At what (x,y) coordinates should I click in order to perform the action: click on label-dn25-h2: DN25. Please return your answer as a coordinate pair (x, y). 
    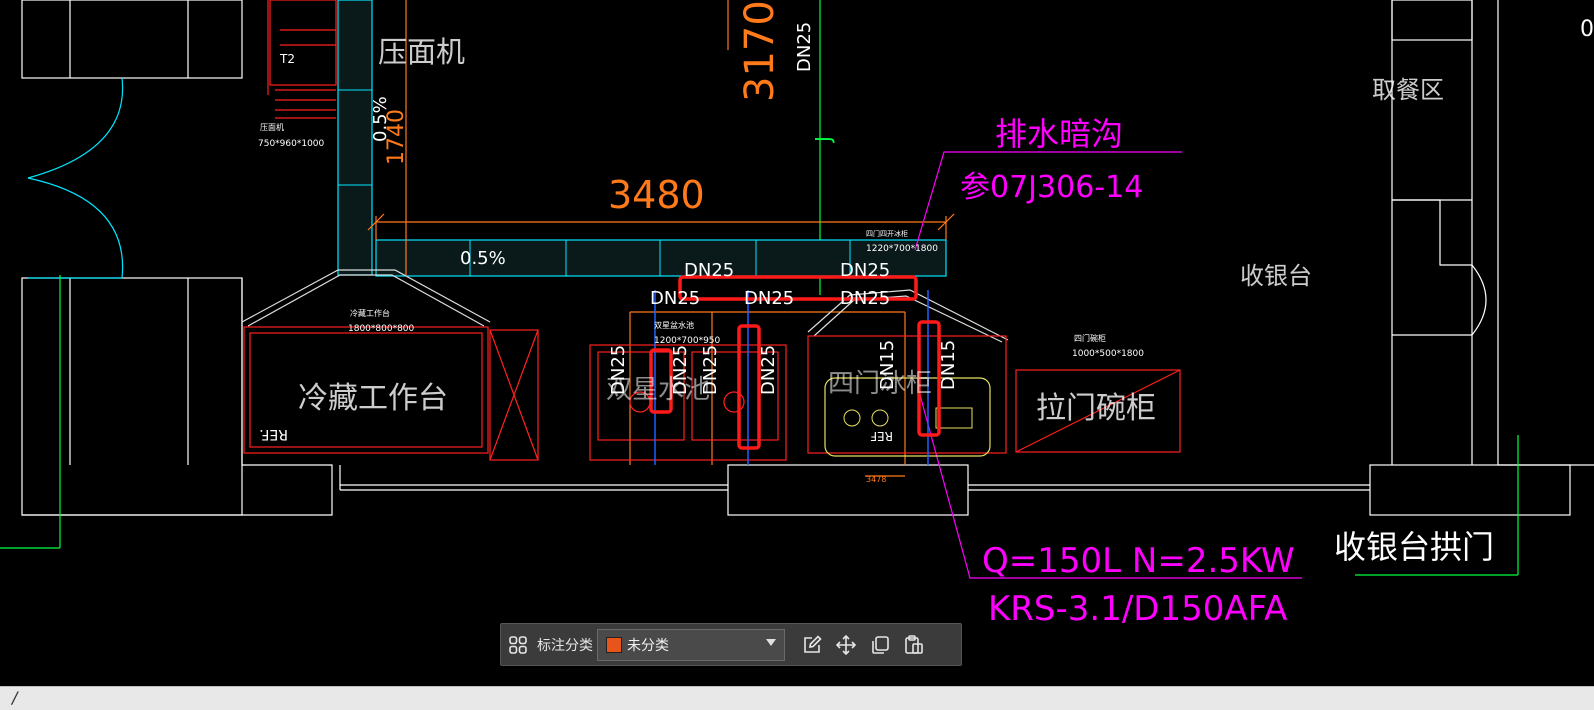
    Looking at the image, I should click on (865, 270).